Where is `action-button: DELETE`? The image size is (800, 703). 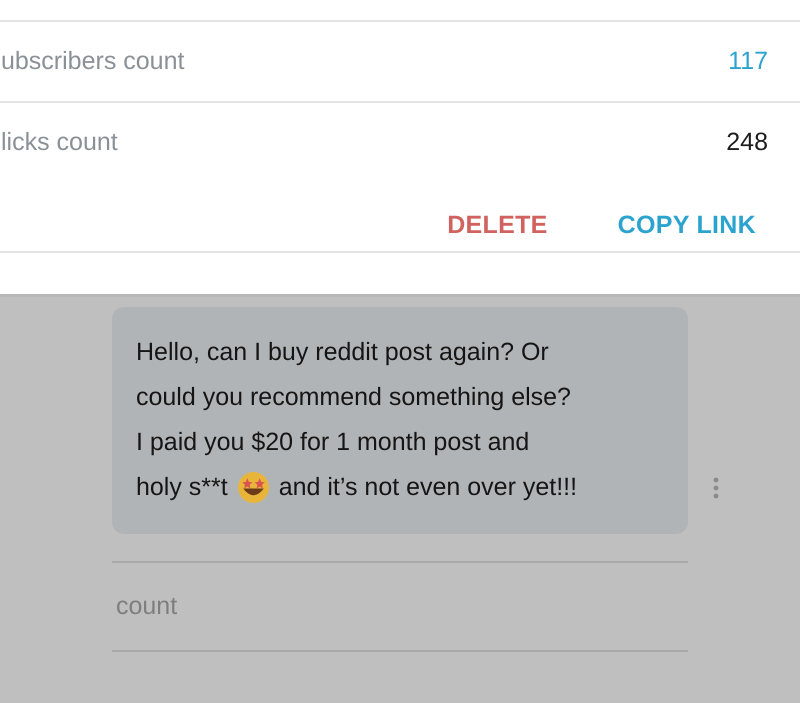 action-button: DELETE is located at coordinates (497, 225).